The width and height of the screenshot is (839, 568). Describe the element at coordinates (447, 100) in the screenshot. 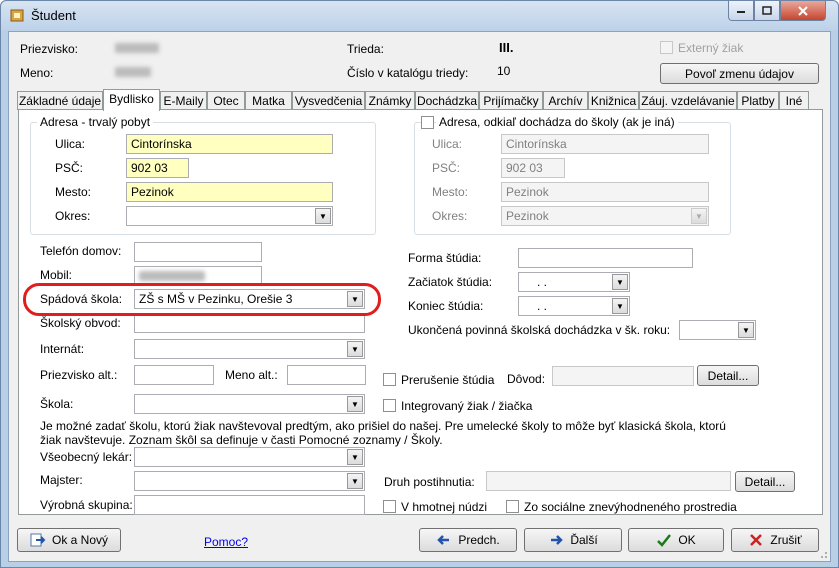

I see `tab-attendance: Dochádzka` at that location.